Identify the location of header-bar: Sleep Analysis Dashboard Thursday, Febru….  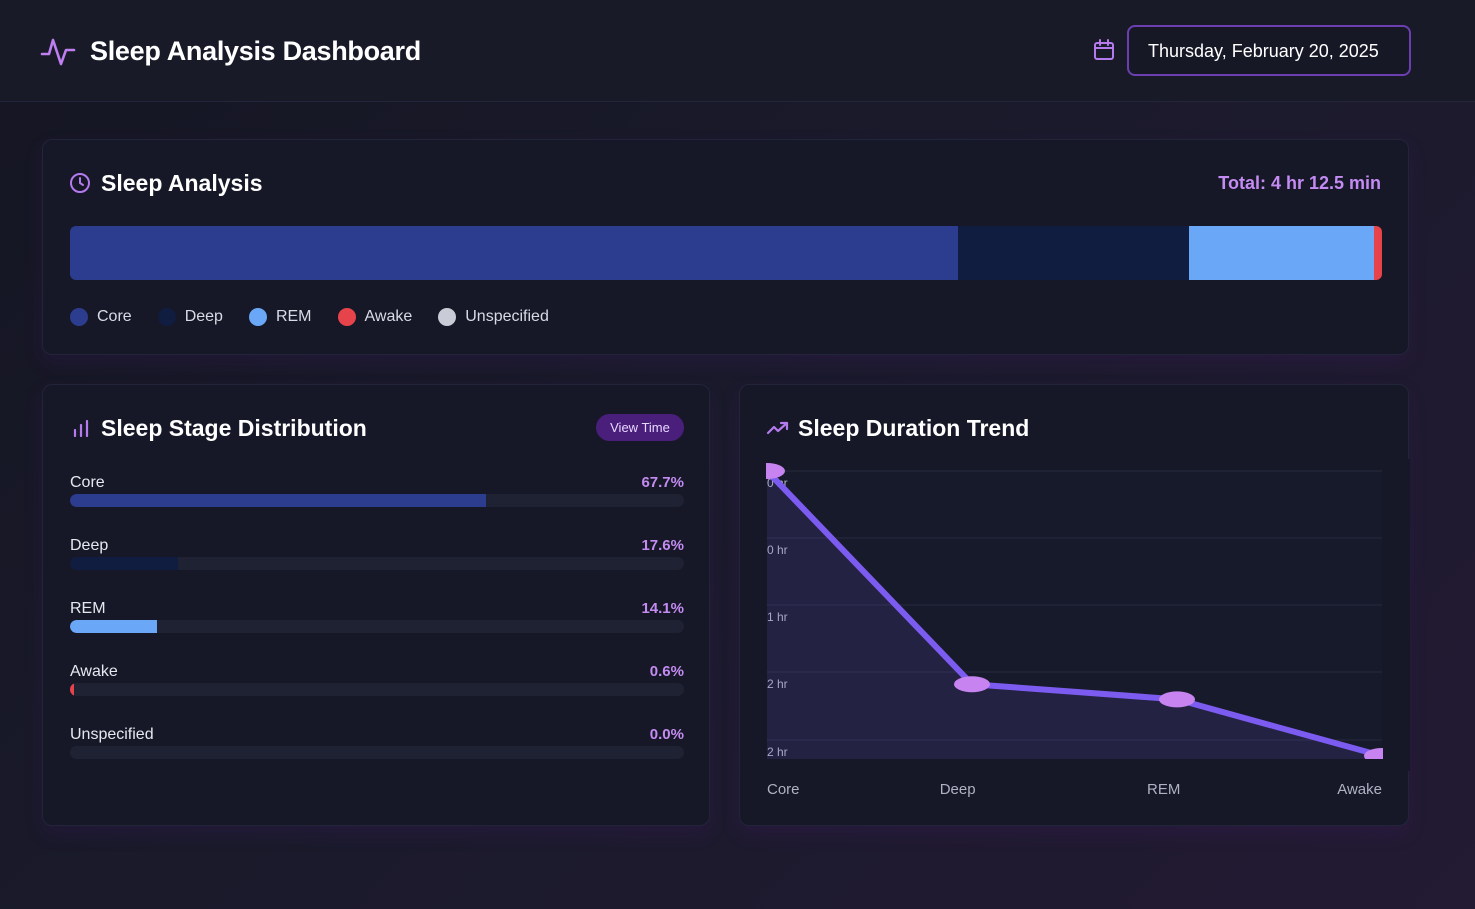
(737, 51).